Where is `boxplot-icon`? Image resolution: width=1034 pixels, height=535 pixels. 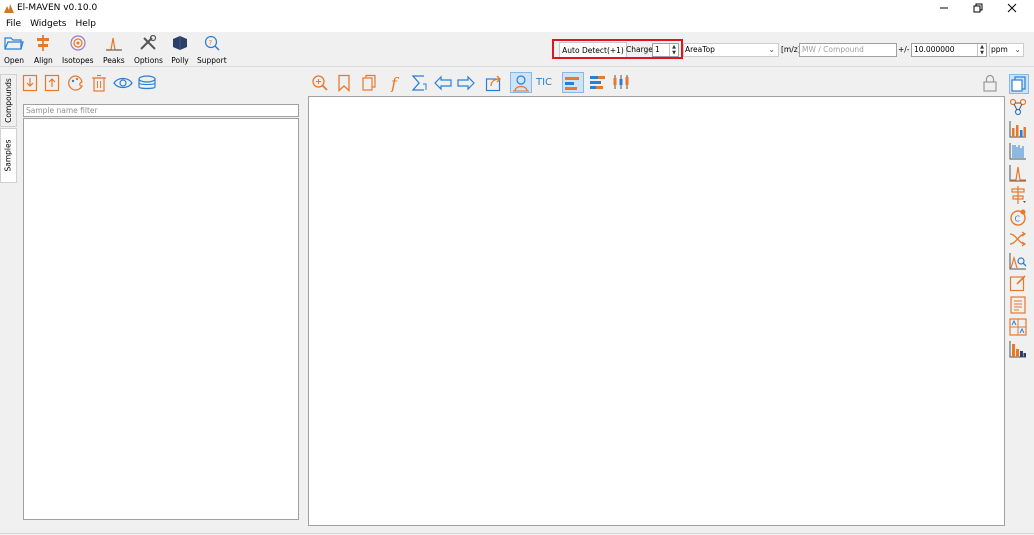 boxplot-icon is located at coordinates (621, 83).